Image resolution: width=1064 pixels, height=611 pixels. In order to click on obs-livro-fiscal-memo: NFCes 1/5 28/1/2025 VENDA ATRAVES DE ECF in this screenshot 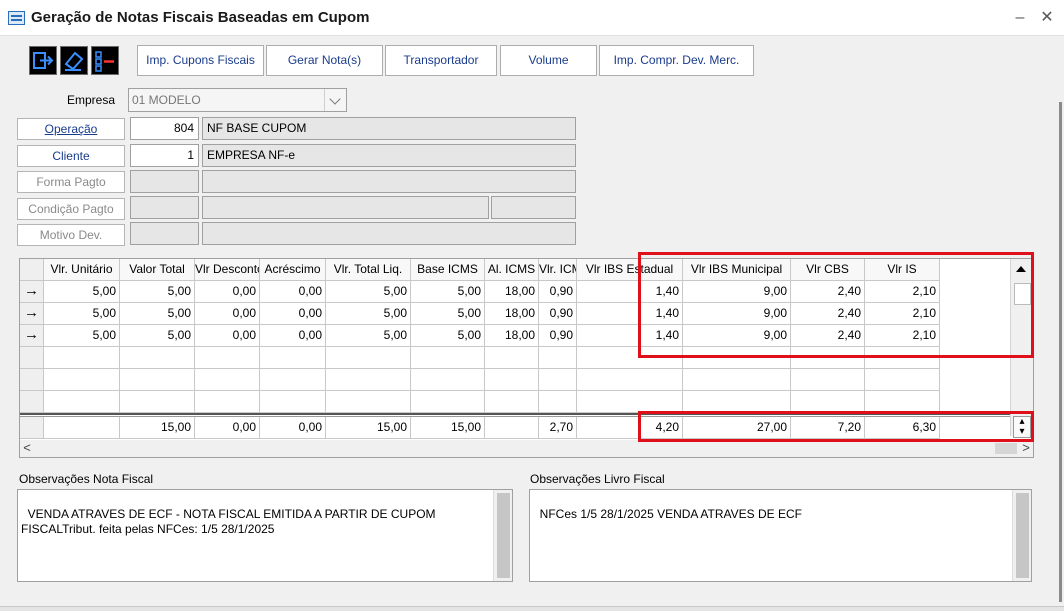, I will do `click(780, 535)`.